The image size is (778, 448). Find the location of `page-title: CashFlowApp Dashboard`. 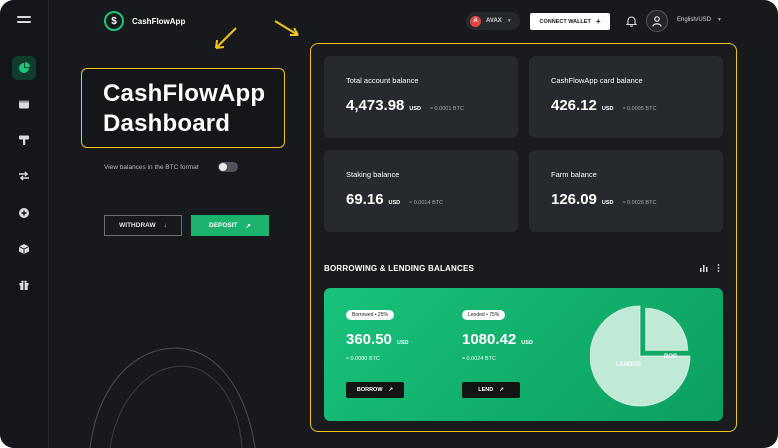

page-title: CashFlowApp Dashboard is located at coordinates (184, 109).